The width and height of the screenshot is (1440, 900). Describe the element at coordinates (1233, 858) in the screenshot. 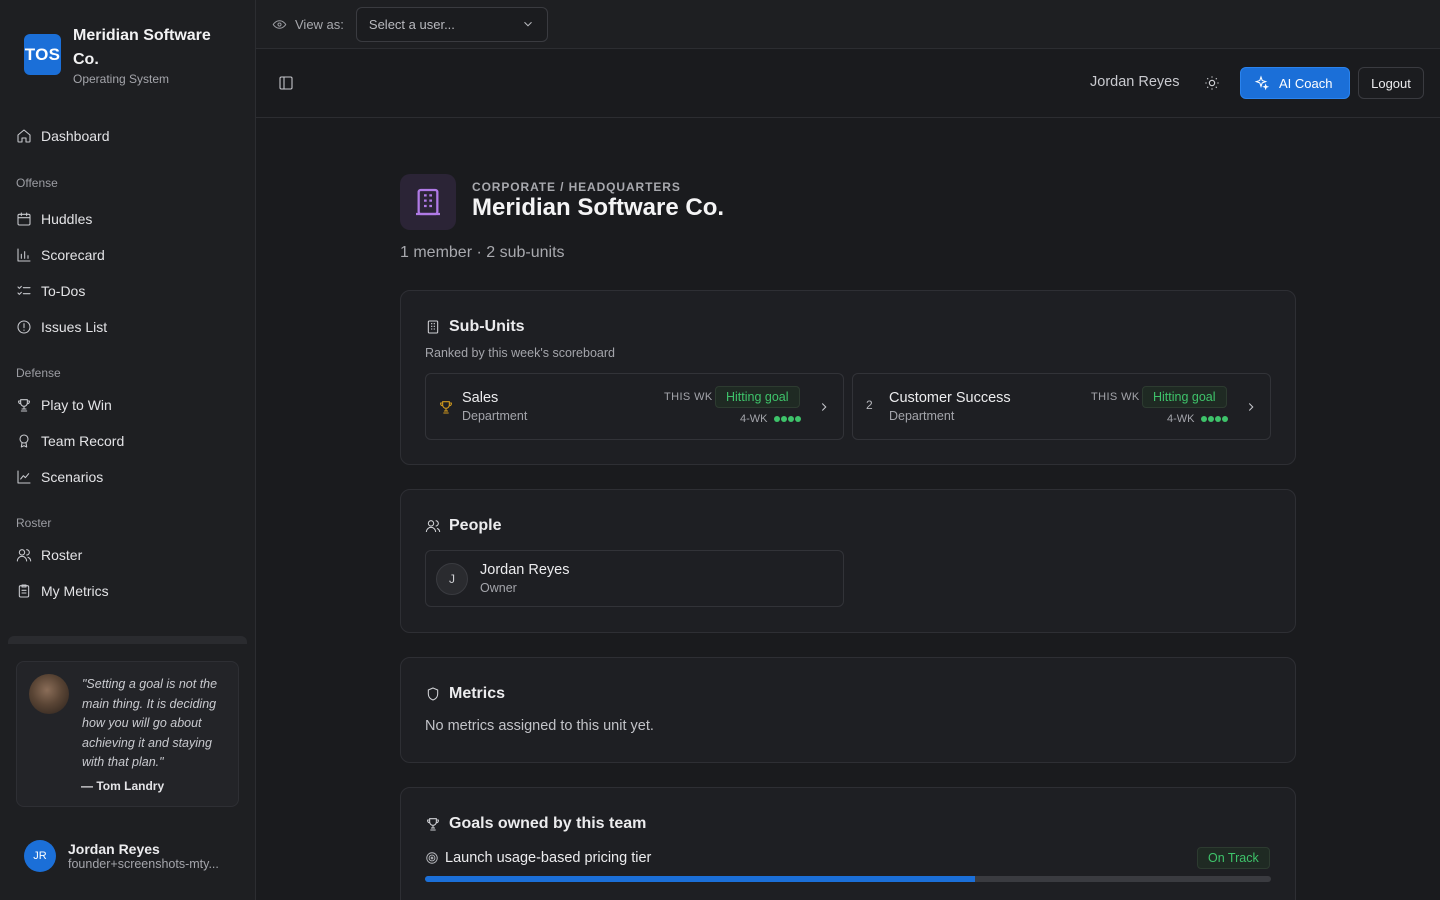

I see `status-badge: On Track` at that location.